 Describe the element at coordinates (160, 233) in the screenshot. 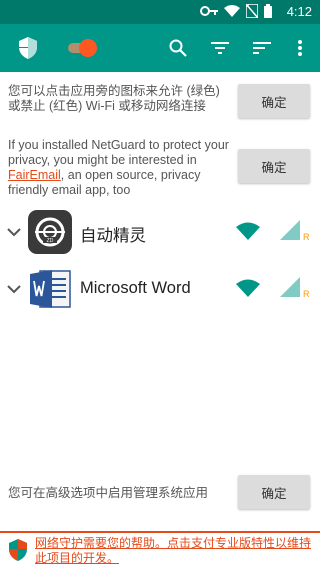

I see `app-row: ZD 自动精灵 R` at that location.